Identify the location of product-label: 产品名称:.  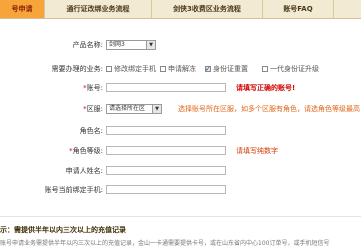
(87, 45).